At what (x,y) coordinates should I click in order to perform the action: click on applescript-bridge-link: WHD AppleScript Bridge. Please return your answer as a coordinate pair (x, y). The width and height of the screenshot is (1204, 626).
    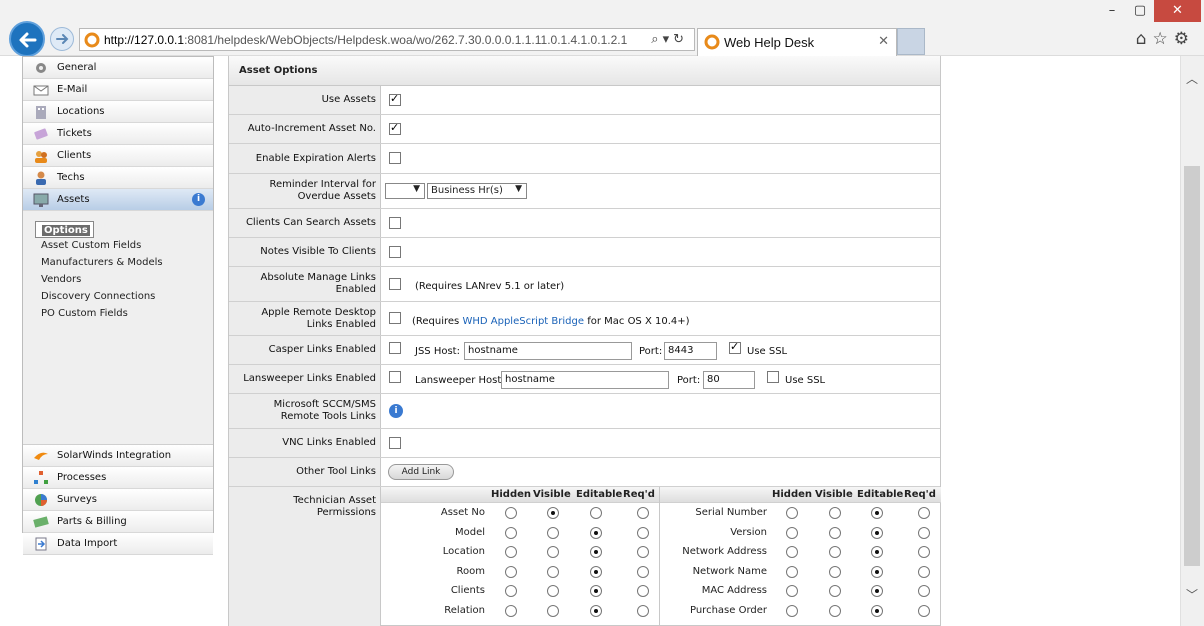
    Looking at the image, I should click on (523, 321).